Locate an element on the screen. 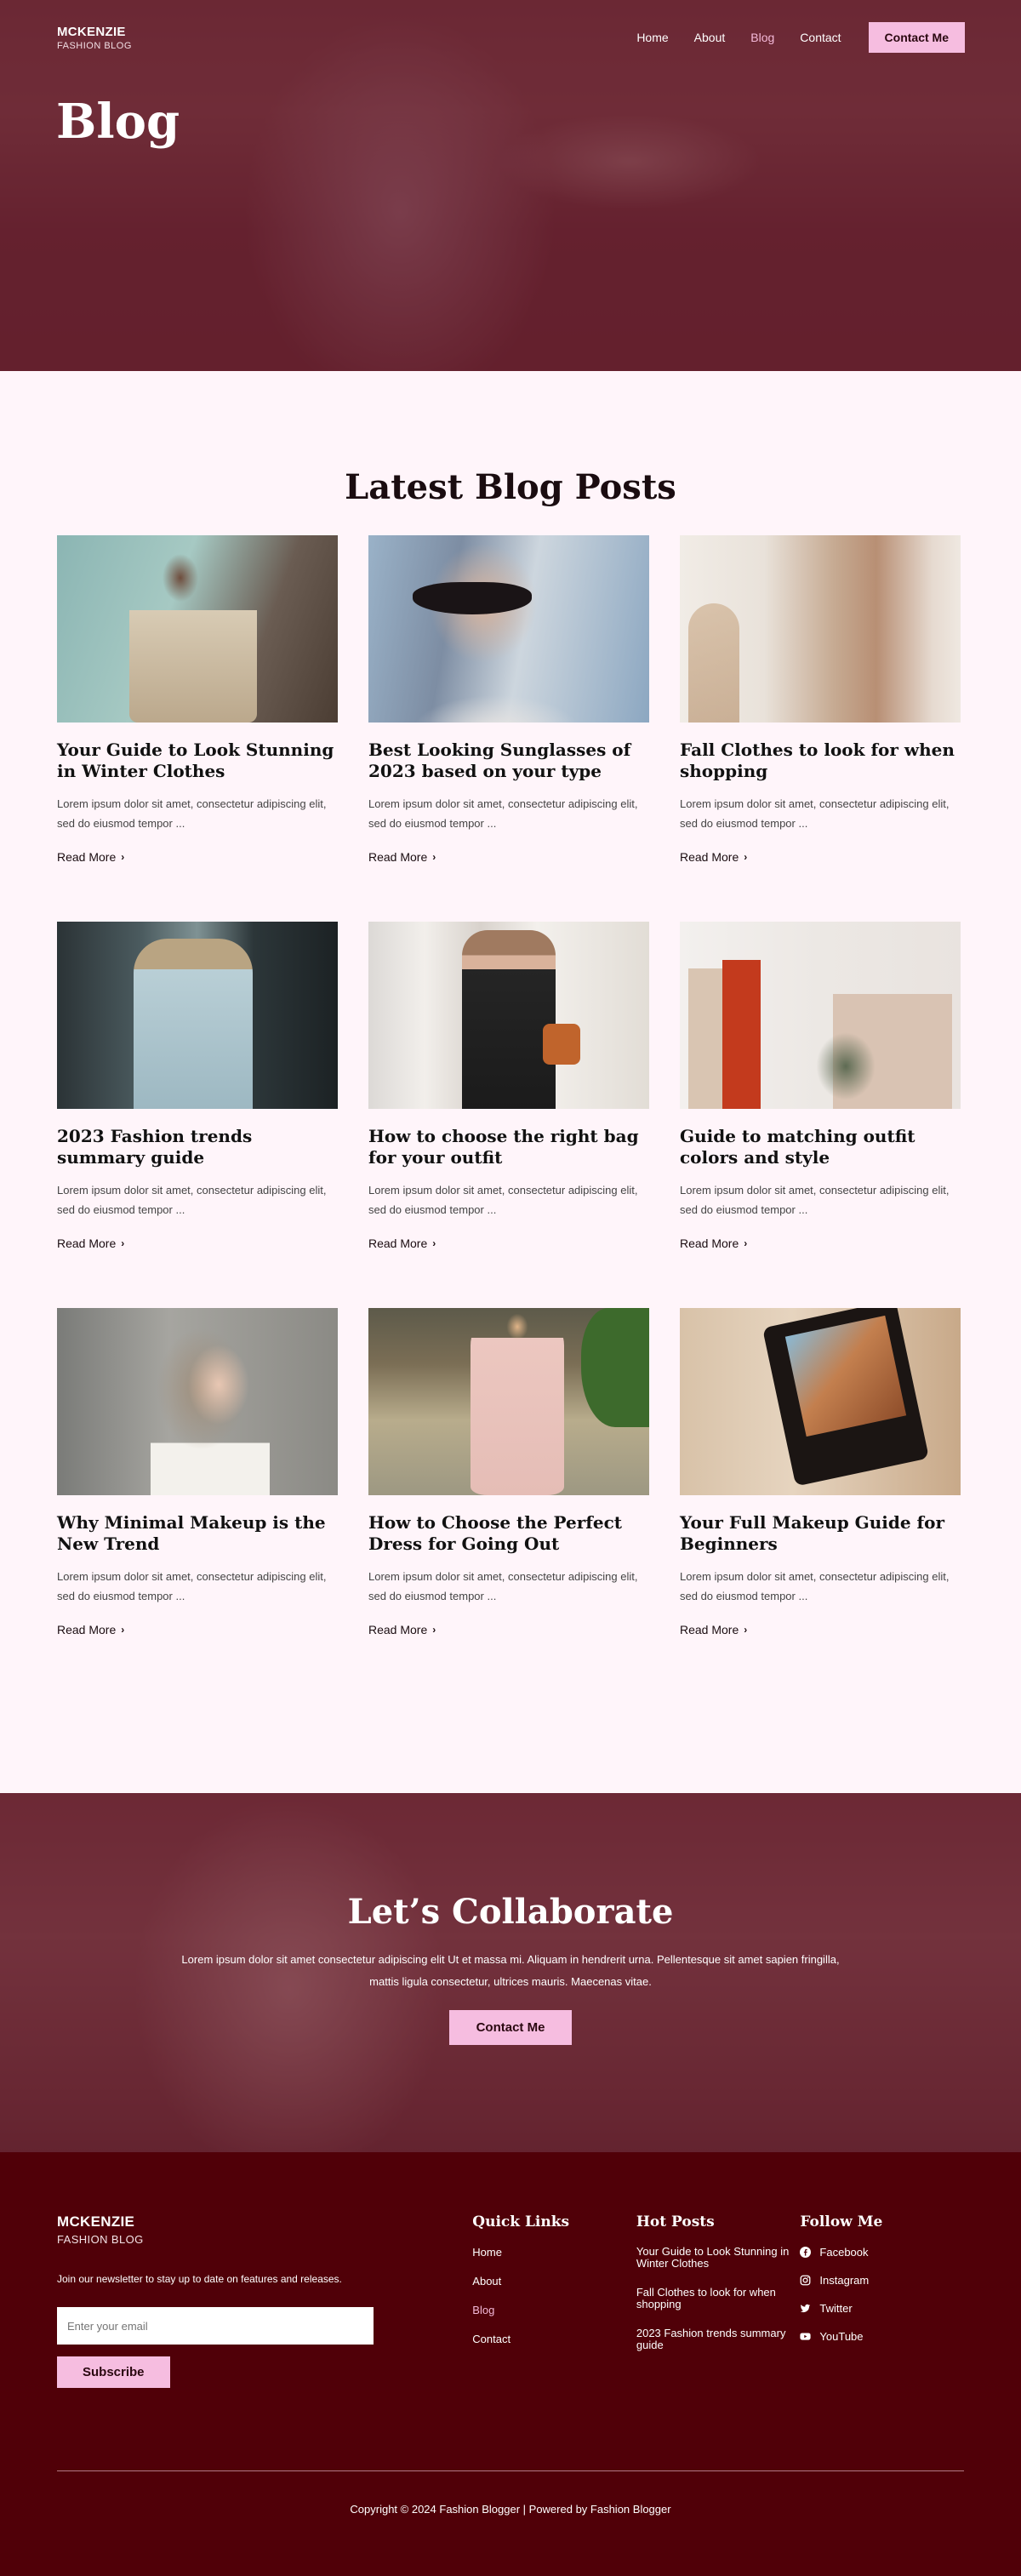  footer-brand-tagline: FASHION BLOG is located at coordinates (100, 2239).